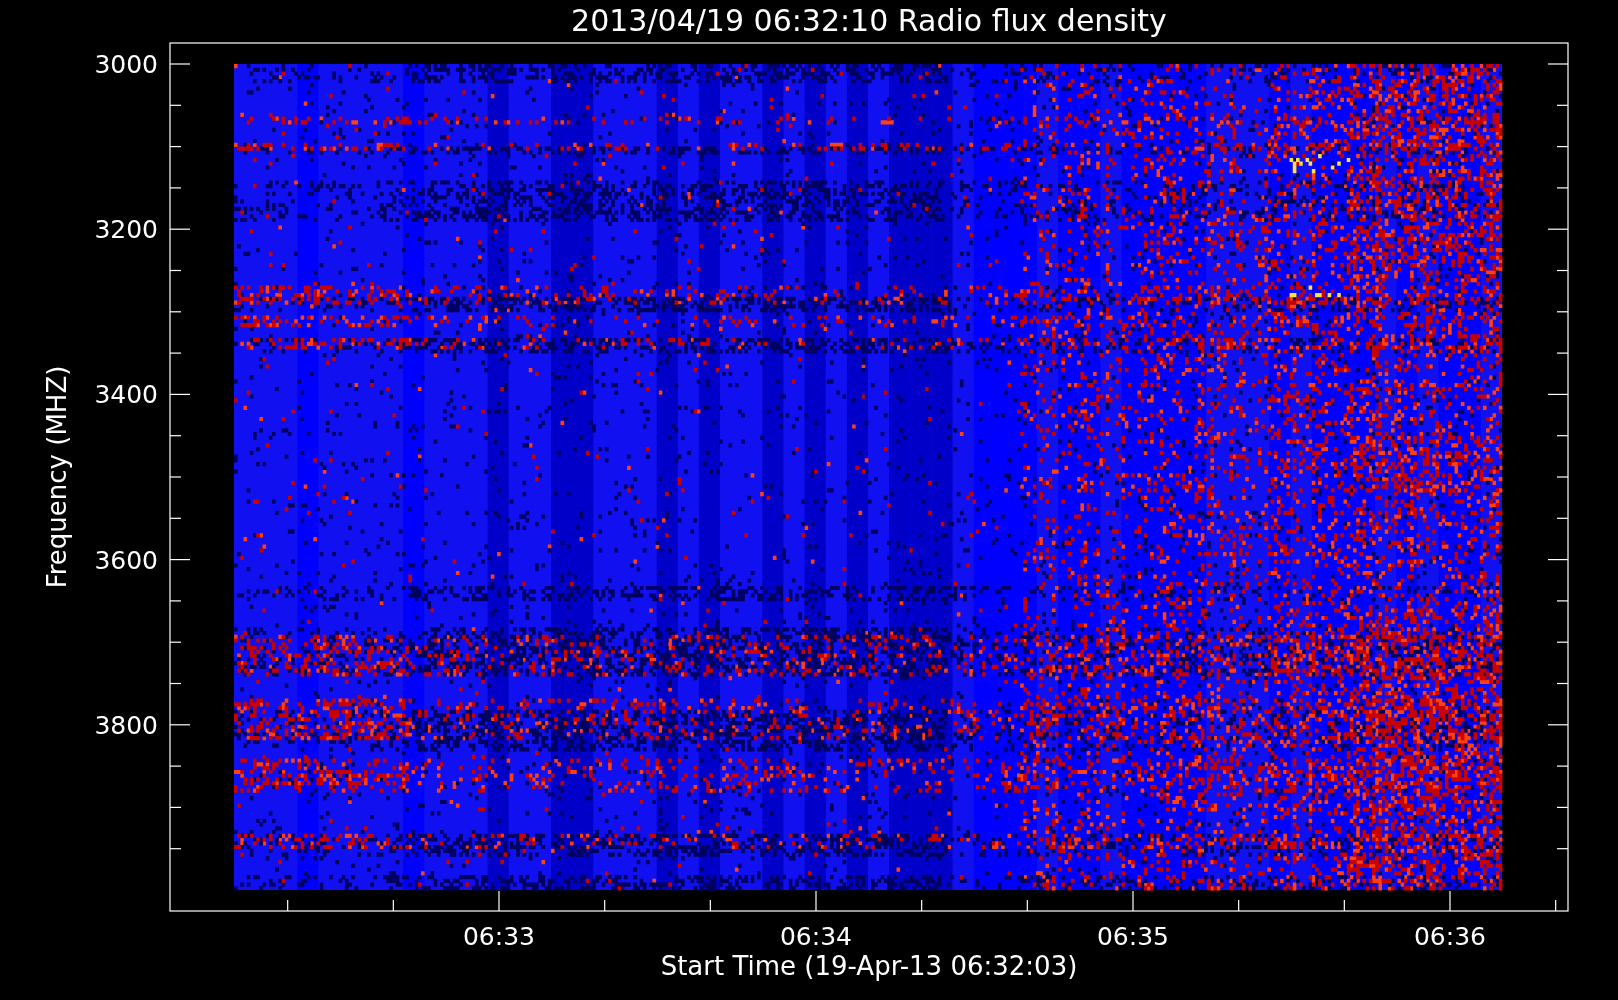  Describe the element at coordinates (126, 395) in the screenshot. I see `tick-label: 3400` at that location.